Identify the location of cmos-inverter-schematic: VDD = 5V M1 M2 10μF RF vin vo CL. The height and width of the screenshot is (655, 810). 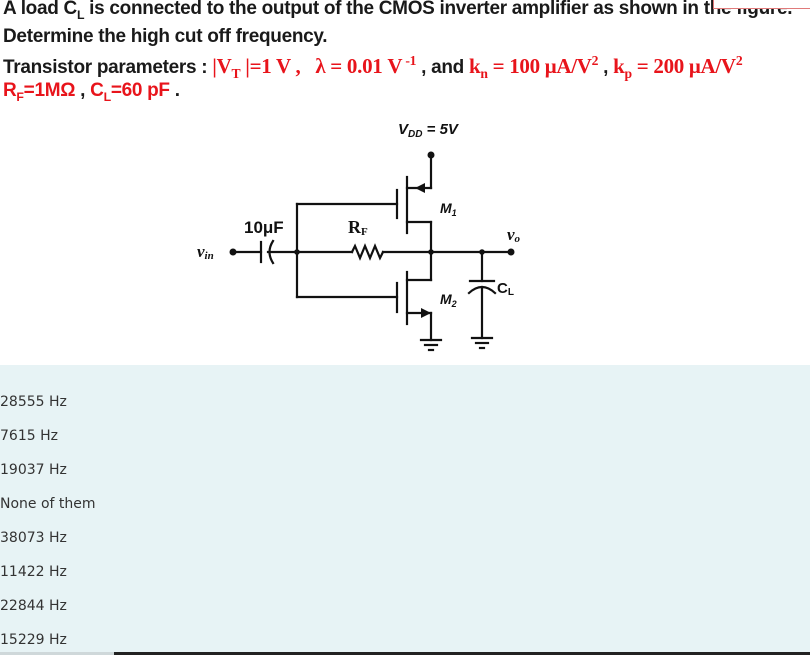
(359, 236).